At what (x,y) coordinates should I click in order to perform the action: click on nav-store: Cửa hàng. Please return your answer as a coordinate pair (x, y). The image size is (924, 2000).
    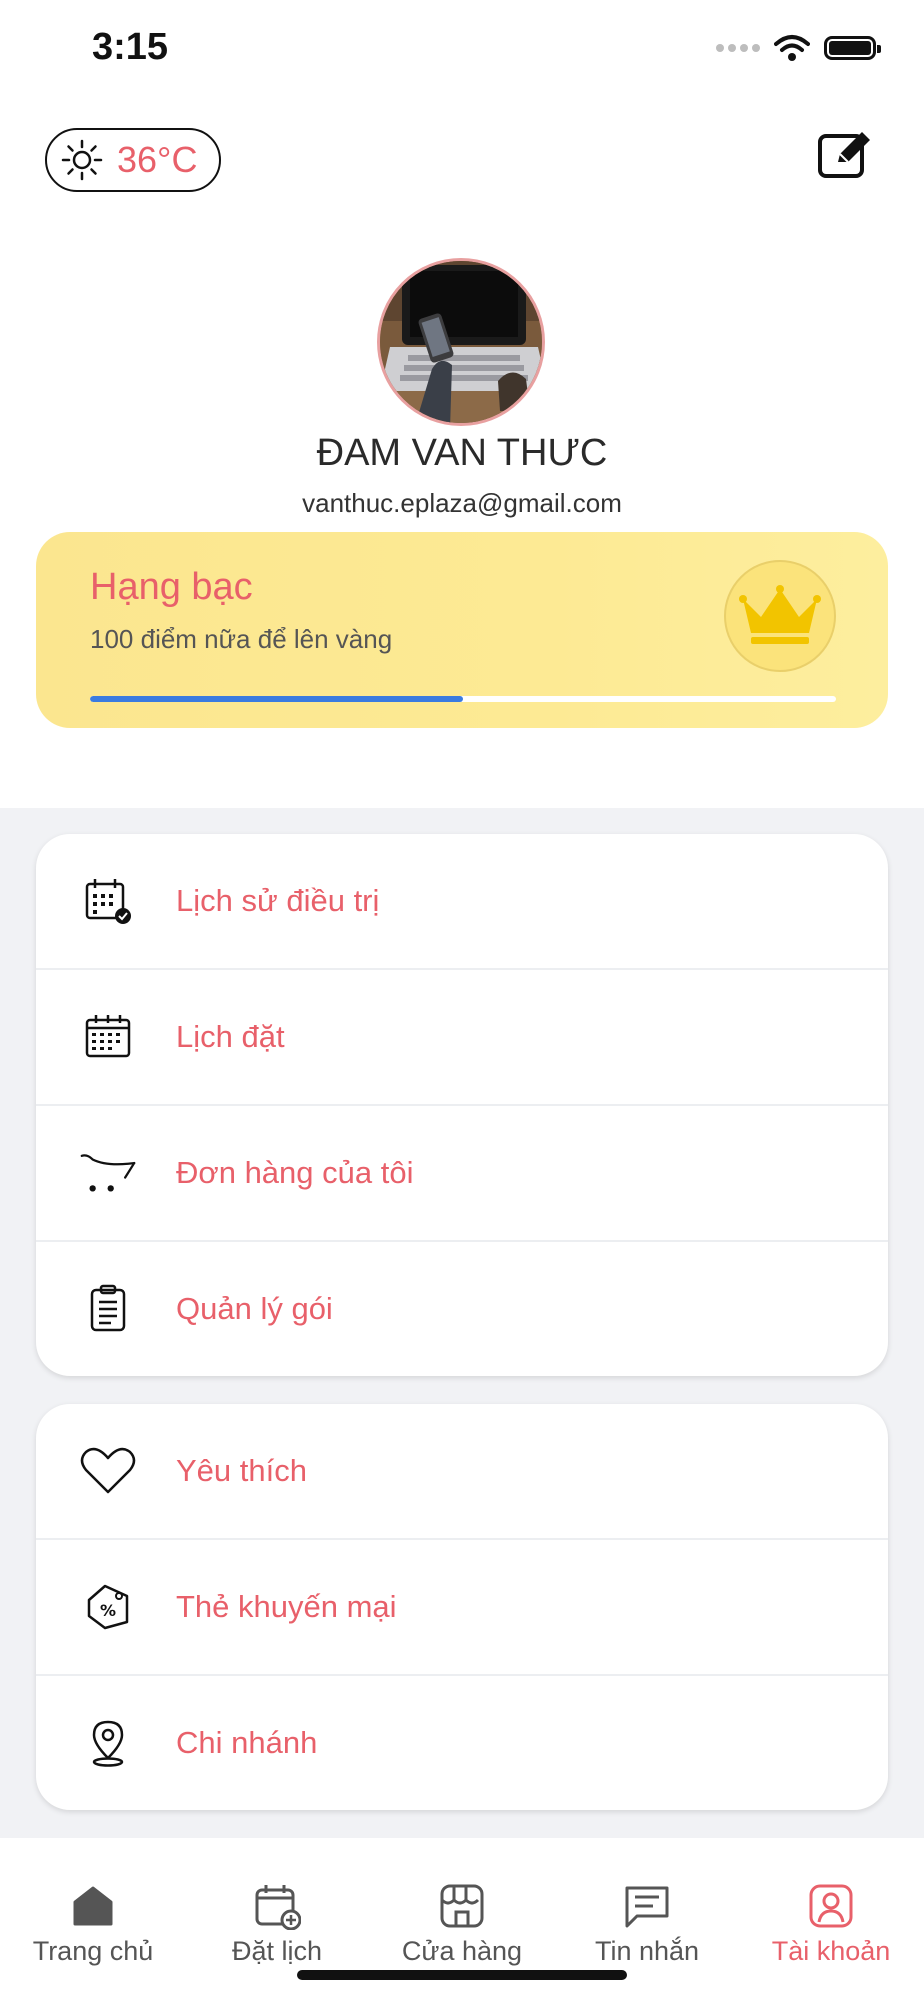
    Looking at the image, I should click on (462, 1924).